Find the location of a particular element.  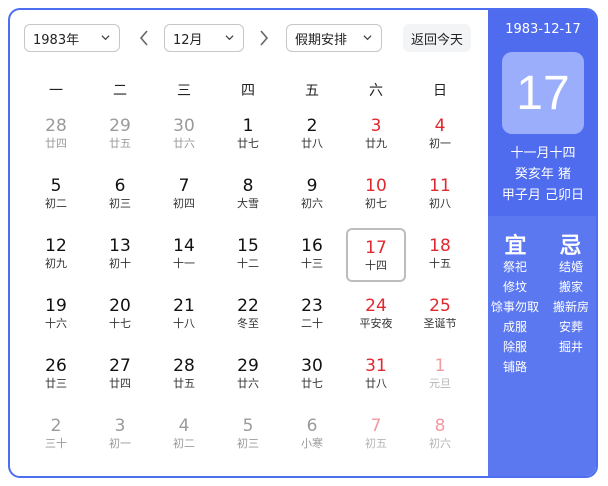

day-cell: 27 廿四 is located at coordinates (120, 375).